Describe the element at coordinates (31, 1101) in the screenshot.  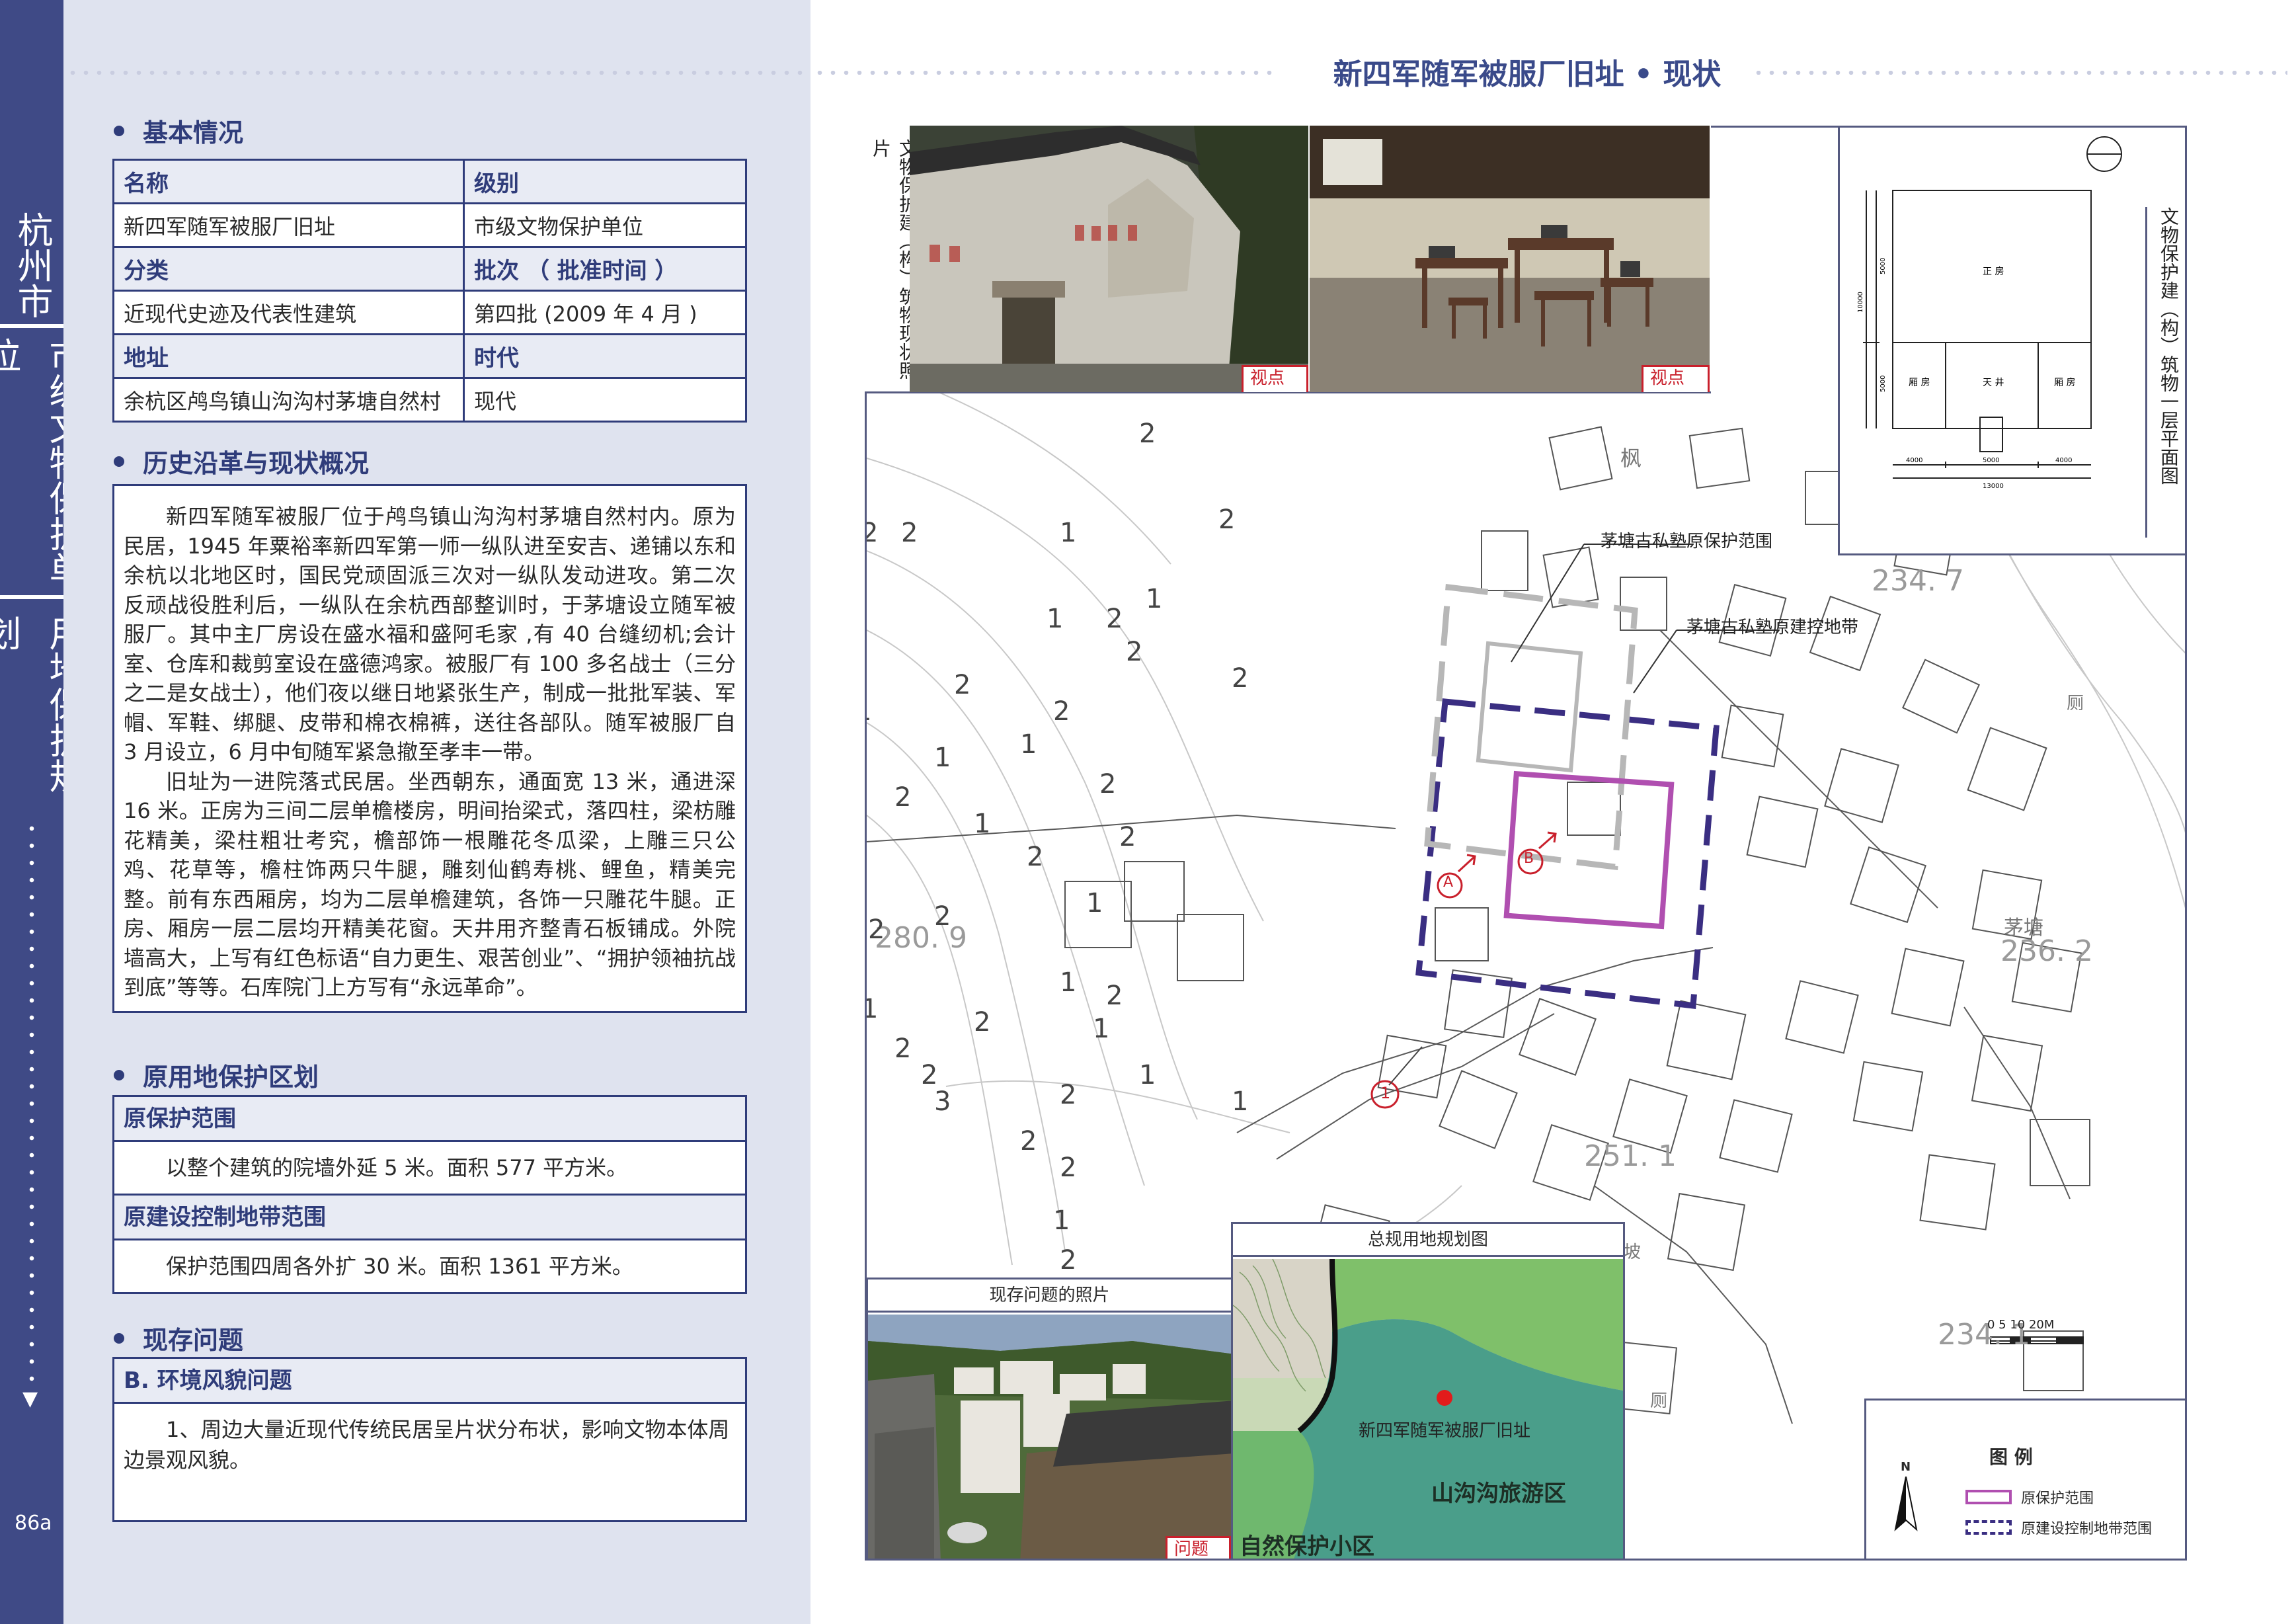
I see `sidebar-dots` at that location.